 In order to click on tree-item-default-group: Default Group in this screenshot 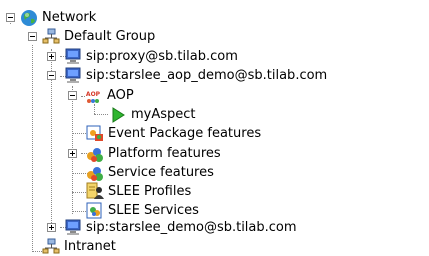, I will do `click(214, 36)`.